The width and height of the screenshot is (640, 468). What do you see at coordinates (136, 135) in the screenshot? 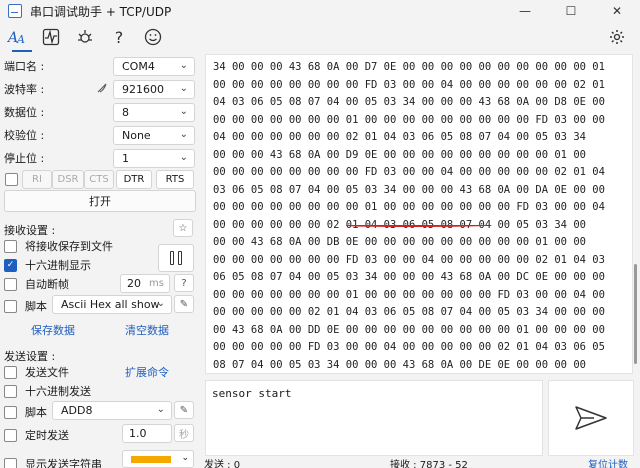
I see `parity-value: None` at bounding box center [136, 135].